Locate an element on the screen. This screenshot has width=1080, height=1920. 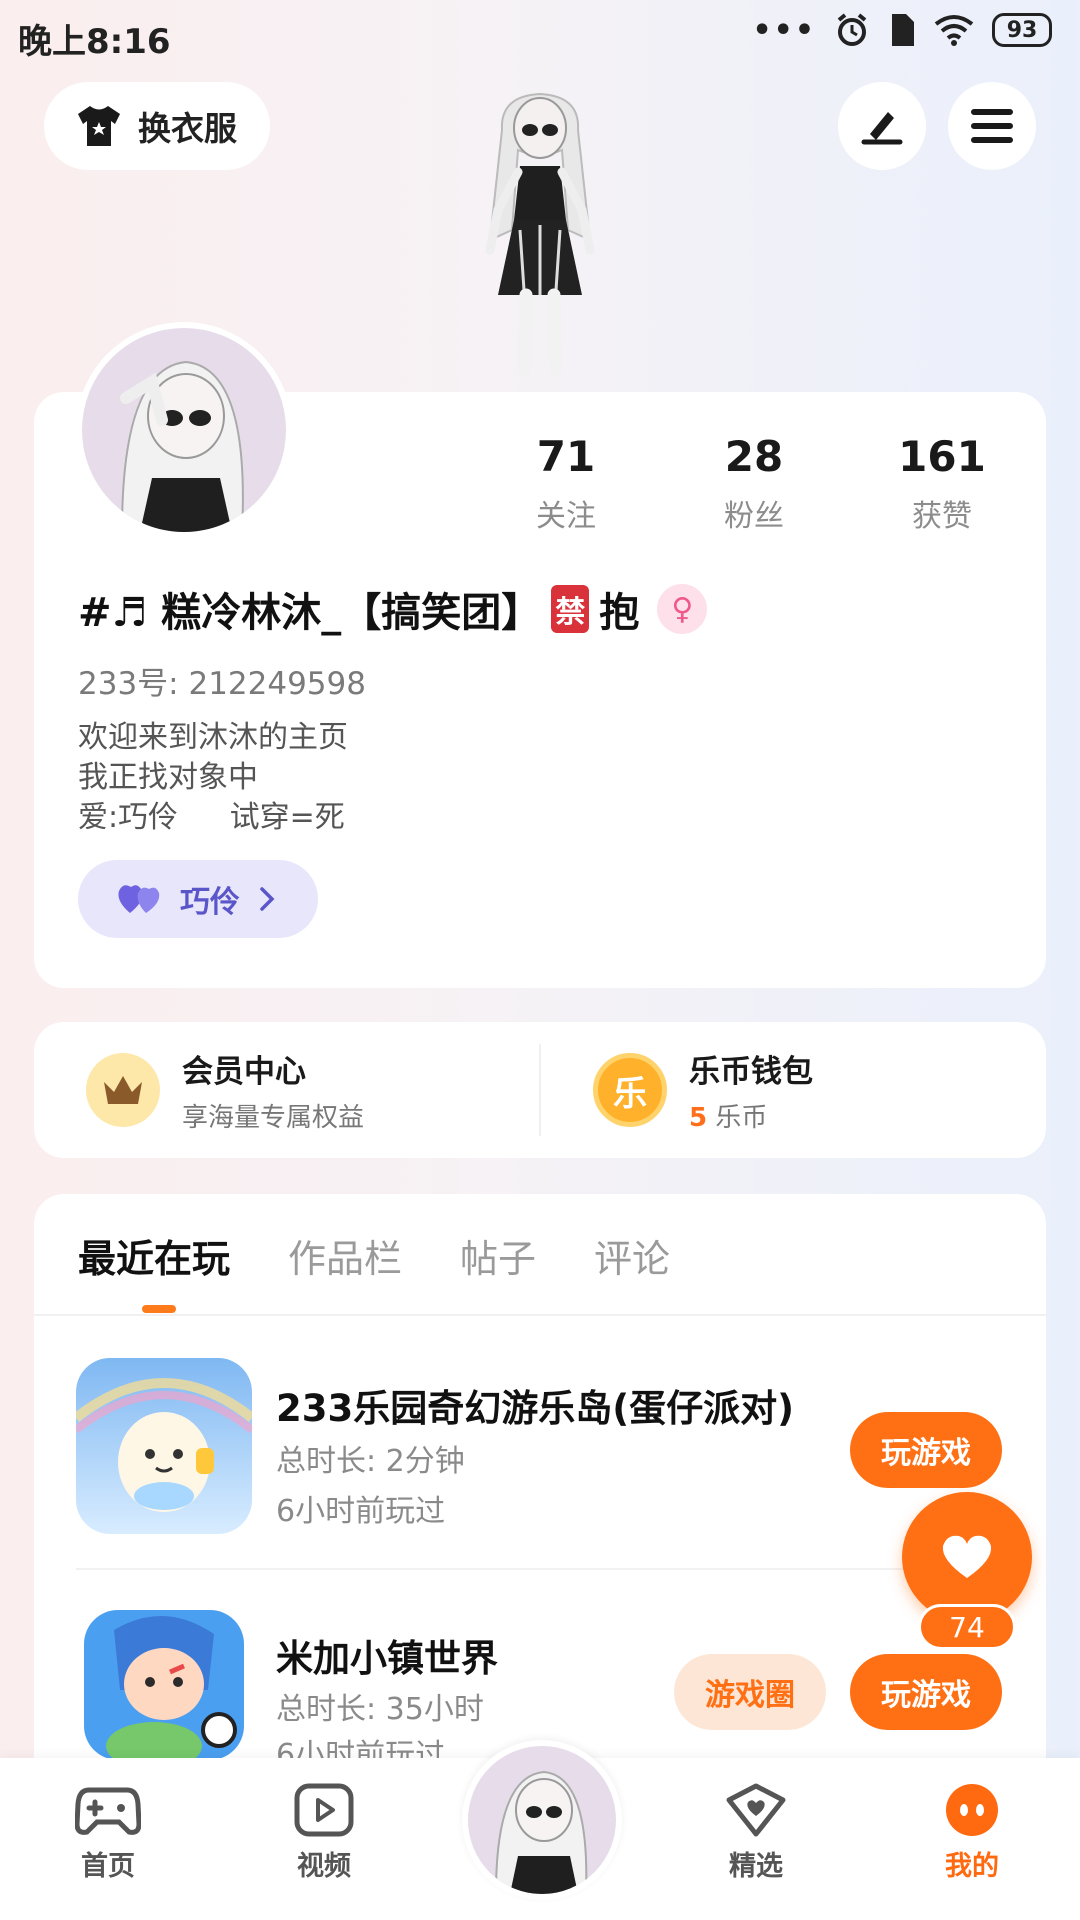
stat-label: 关注 is located at coordinates (566, 516).